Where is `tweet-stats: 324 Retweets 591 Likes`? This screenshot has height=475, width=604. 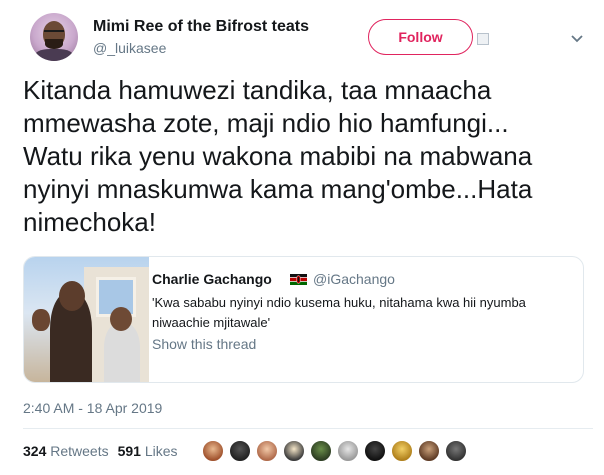 tweet-stats: 324 Retweets 591 Likes is located at coordinates (100, 451).